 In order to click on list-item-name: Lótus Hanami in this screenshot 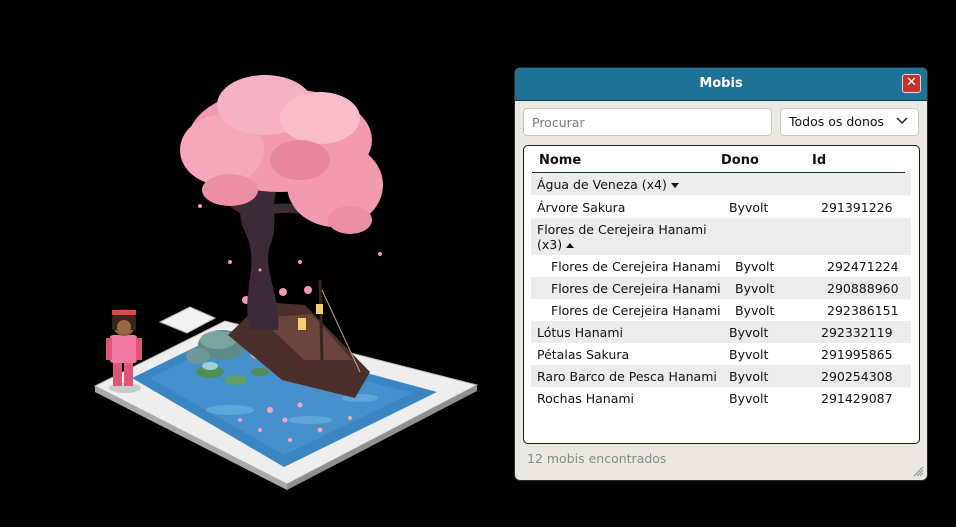, I will do `click(580, 332)`.